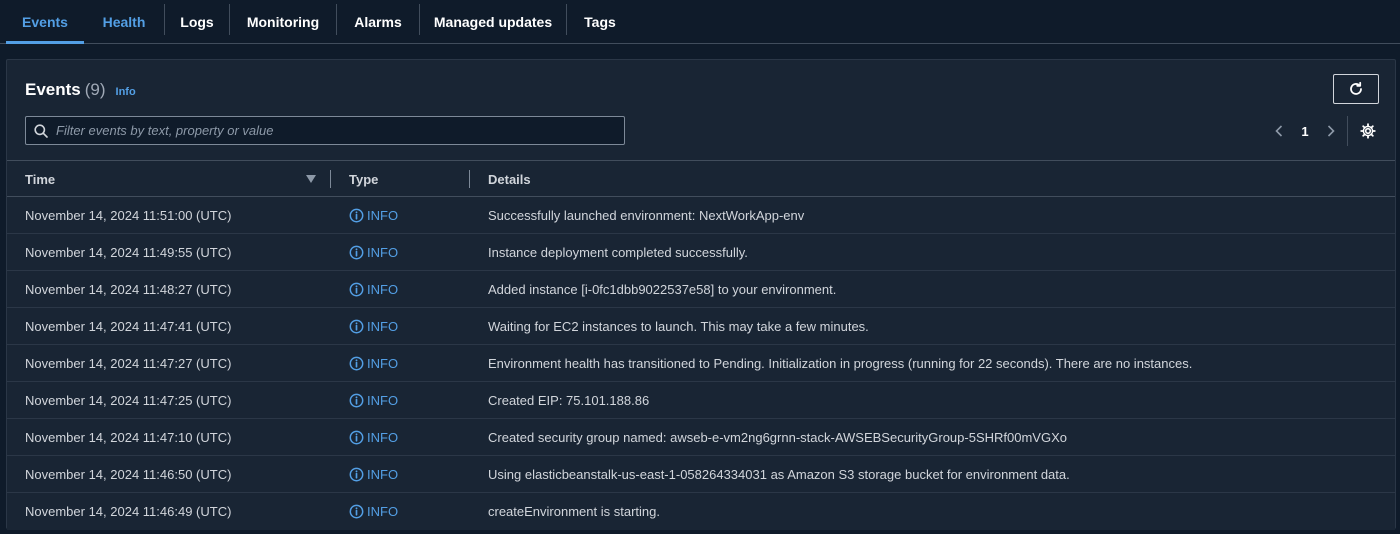 The height and width of the screenshot is (534, 1400). I want to click on event-time: November 14, 2024 11:46:50 (UTC), so click(128, 474).